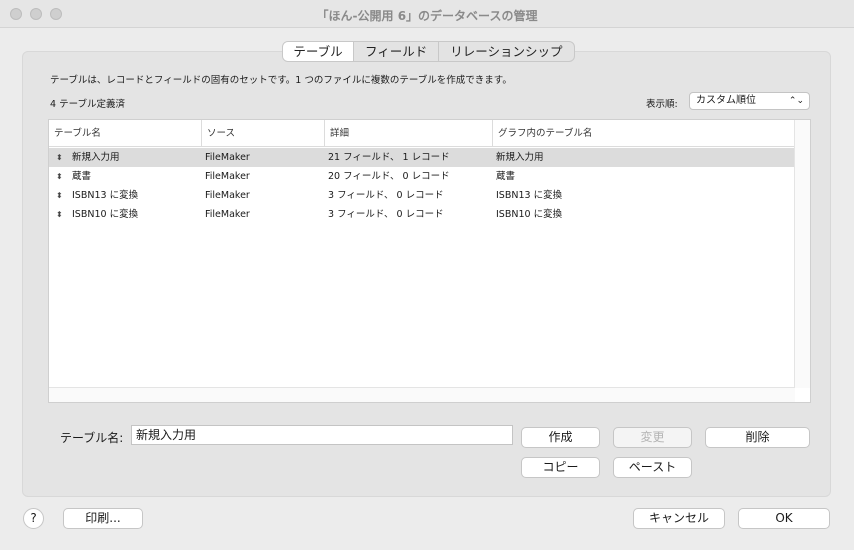 The width and height of the screenshot is (854, 550). I want to click on sort-order-select: カスタム順位 ⌃⌄, so click(749, 101).